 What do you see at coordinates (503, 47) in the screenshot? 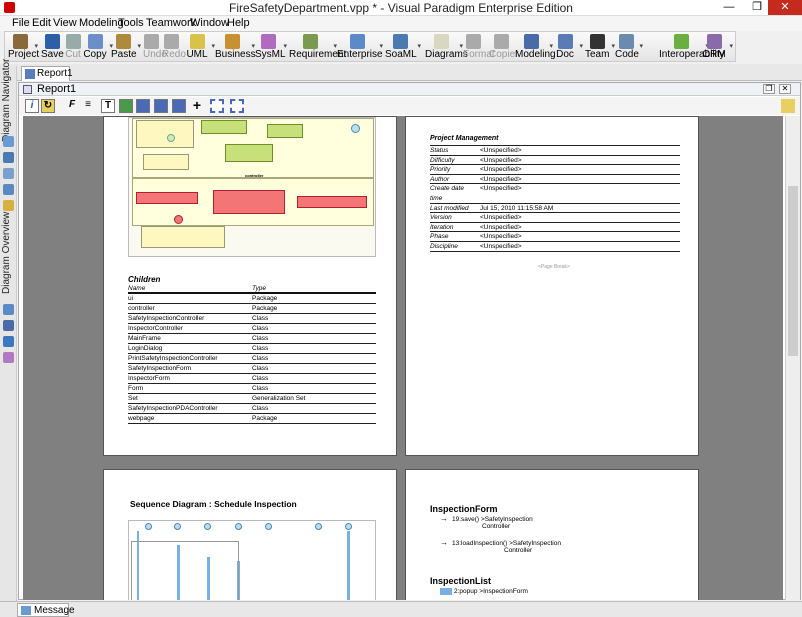
I see `toolbar-copier-button: Copier` at bounding box center [503, 47].